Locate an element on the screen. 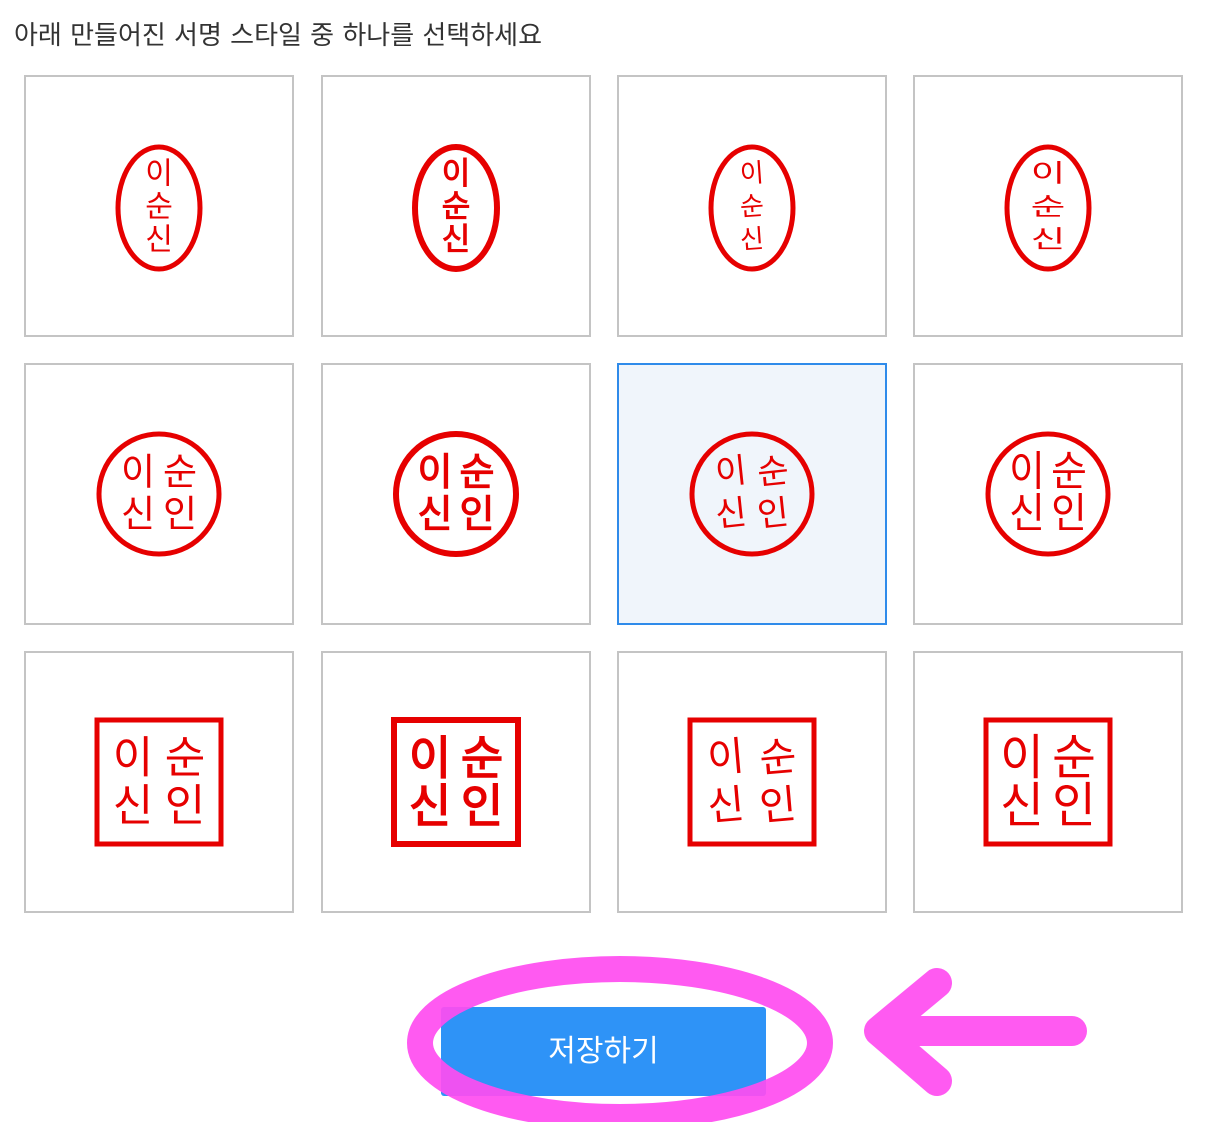 The width and height of the screenshot is (1212, 1122). stamp-option-square-seal-script: 이순신인 is located at coordinates (1048, 782).